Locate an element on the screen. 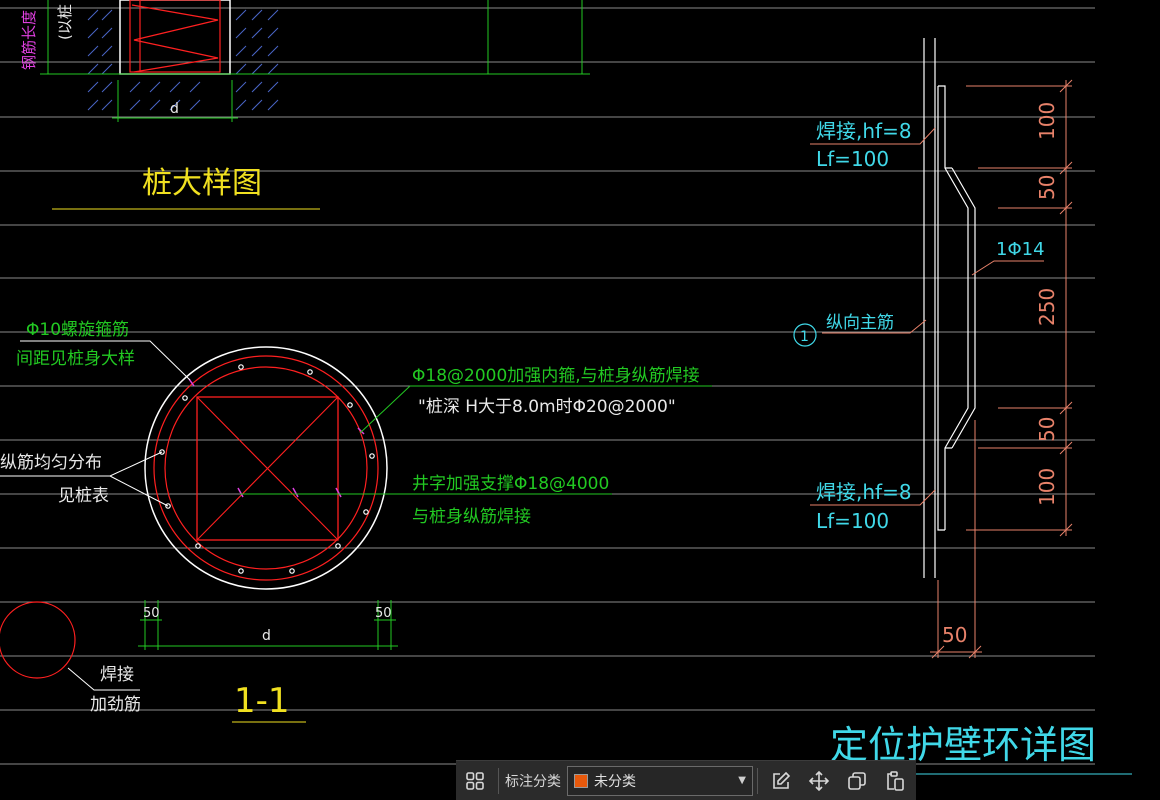 The width and height of the screenshot is (1160, 800). top-vertical-label-2: (以桩 is located at coordinates (65, 22).